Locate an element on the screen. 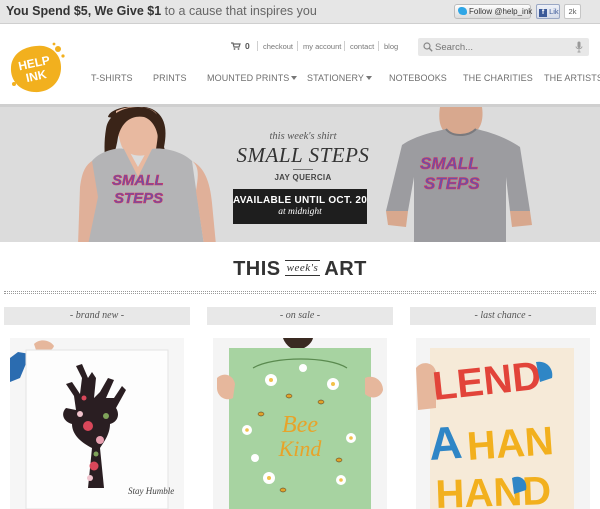  cart-count: 0 is located at coordinates (247, 46).